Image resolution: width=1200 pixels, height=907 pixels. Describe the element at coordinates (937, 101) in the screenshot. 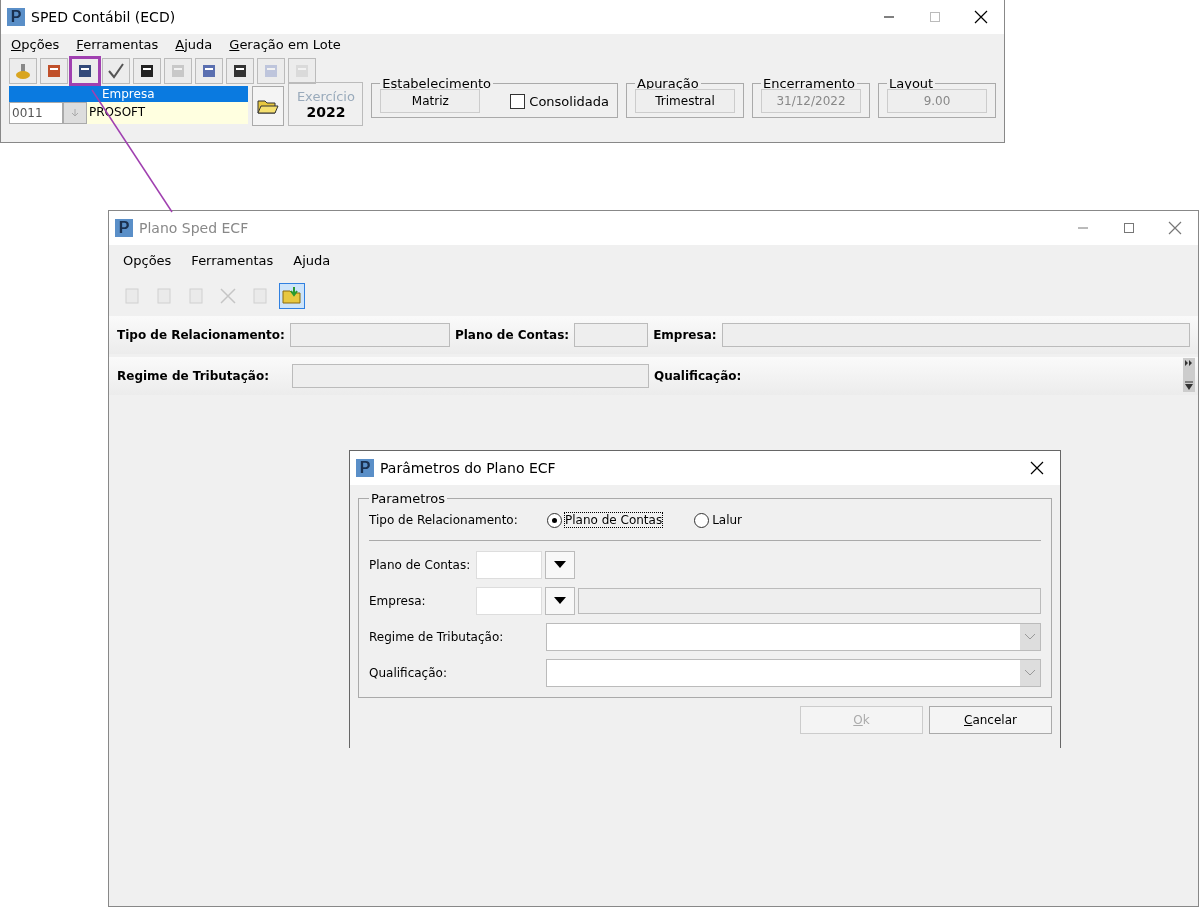

I see `group-value: 9.00` at that location.